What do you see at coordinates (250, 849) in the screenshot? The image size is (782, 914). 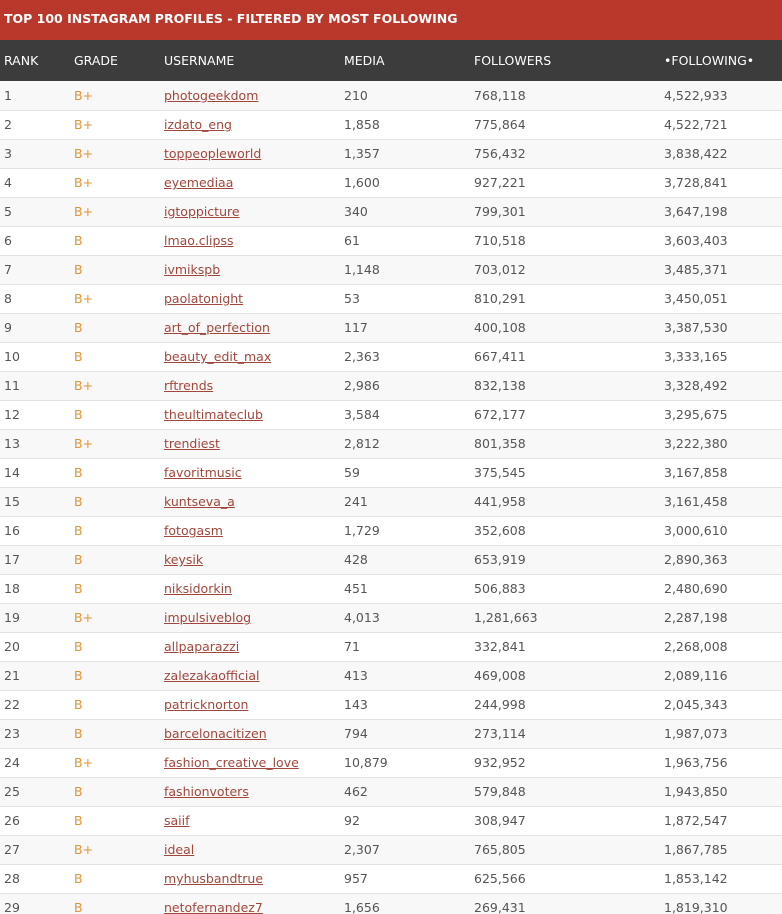 I see `username-cell: ideal` at bounding box center [250, 849].